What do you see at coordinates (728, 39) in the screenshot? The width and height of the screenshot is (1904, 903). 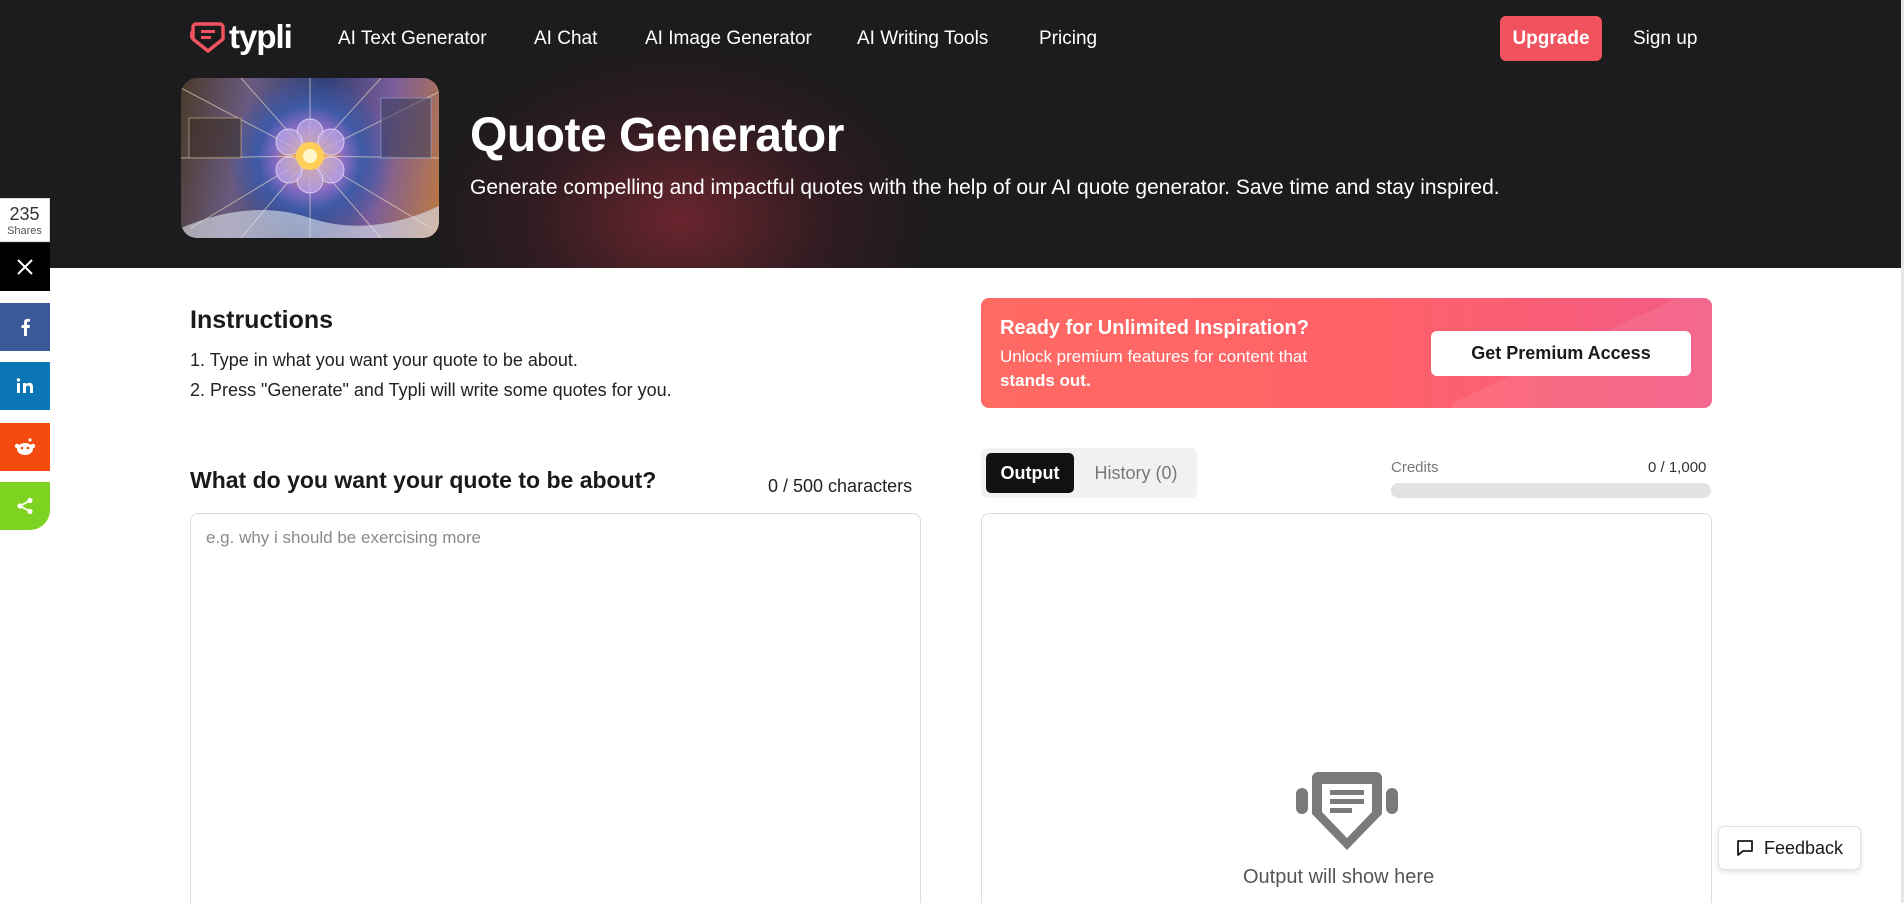 I see `nav-ai-image-generator: AI Image Generator` at bounding box center [728, 39].